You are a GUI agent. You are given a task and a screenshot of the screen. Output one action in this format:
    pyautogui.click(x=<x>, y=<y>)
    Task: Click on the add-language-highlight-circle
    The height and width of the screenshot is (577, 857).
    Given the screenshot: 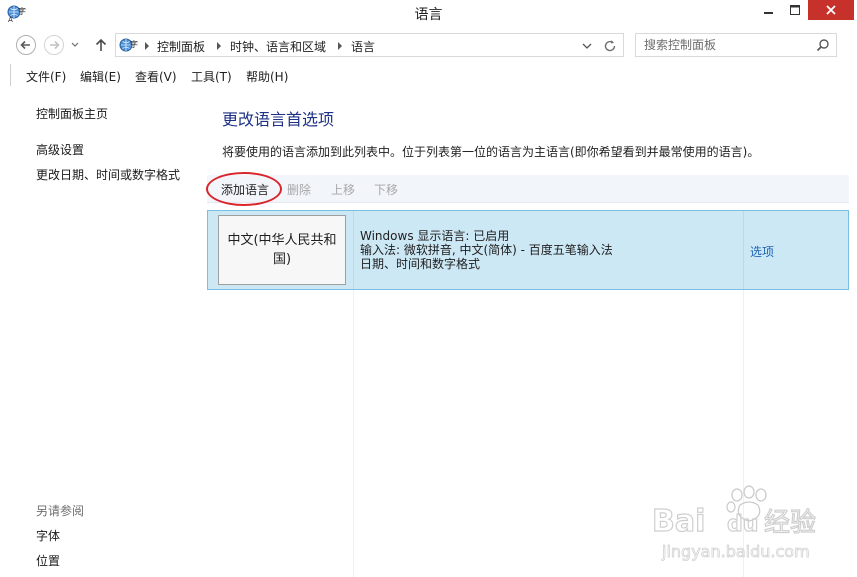 What is the action you would take?
    pyautogui.click(x=244, y=189)
    